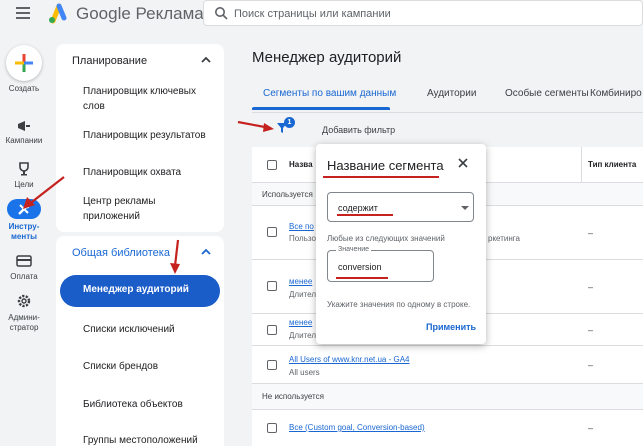 The image size is (643, 446). What do you see at coordinates (149, 404) in the screenshot?
I see `nav-asset-library: Библиотека объектов` at bounding box center [149, 404].